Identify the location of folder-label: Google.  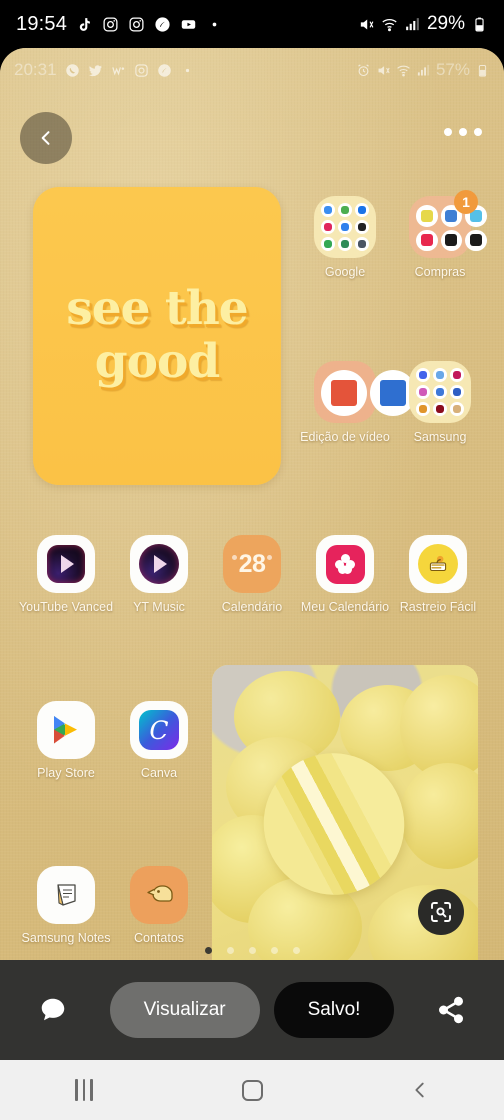
(345, 272).